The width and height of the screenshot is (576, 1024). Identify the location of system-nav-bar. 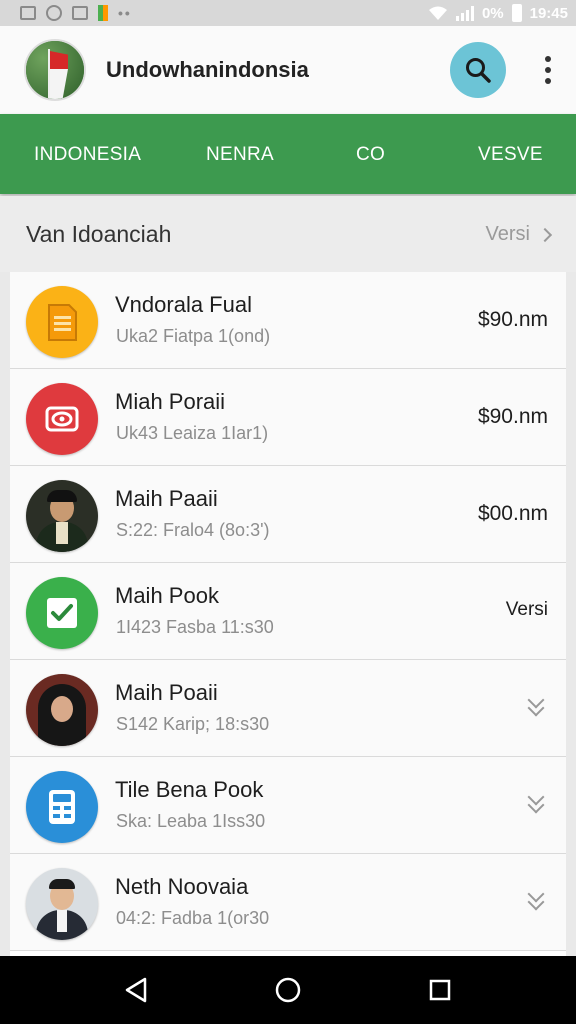
(288, 990).